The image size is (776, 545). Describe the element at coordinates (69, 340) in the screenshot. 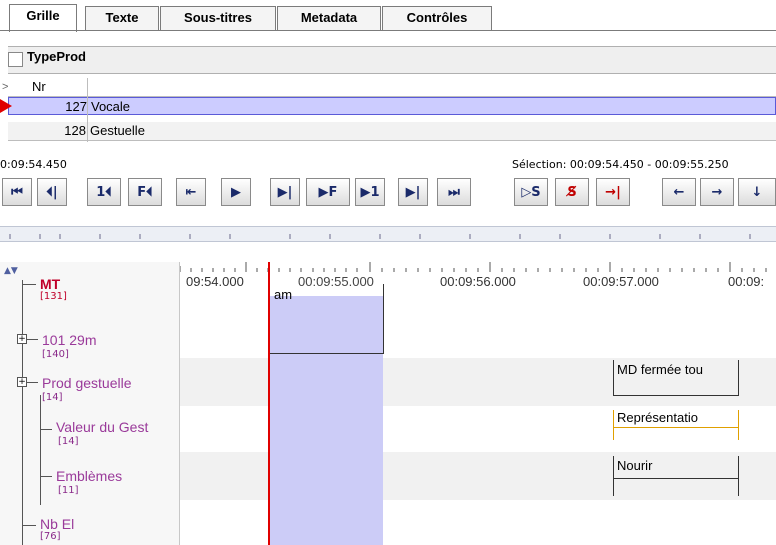

I see `tier-label-101-29m: 101 29m` at that location.